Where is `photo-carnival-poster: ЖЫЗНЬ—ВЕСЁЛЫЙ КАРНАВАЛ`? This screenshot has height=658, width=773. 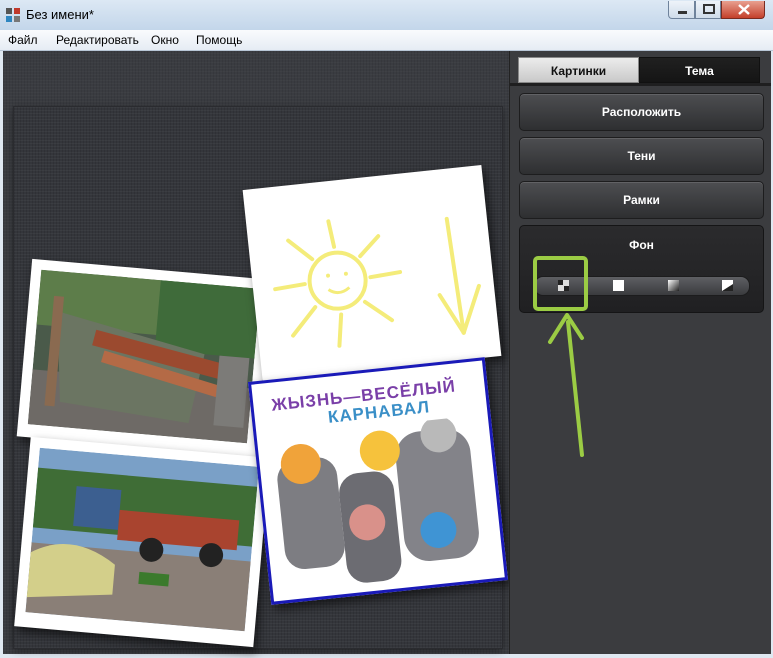 photo-carnival-poster: ЖЫЗНЬ—ВЕСЁЛЫЙ КАРНАВАЛ is located at coordinates (378, 481).